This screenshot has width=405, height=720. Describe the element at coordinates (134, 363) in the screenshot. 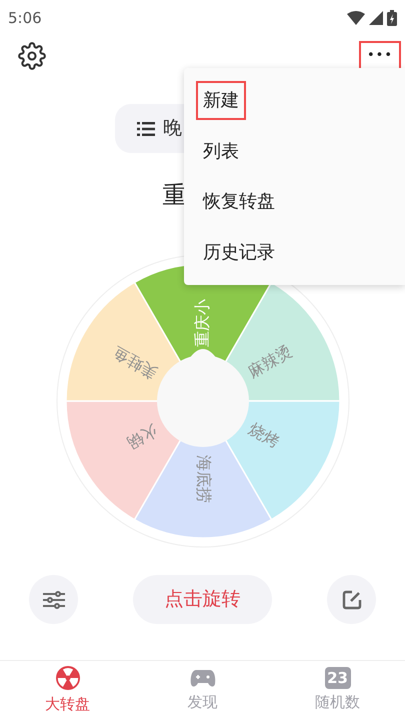

I see `sector-label: 美蛙鱼` at that location.